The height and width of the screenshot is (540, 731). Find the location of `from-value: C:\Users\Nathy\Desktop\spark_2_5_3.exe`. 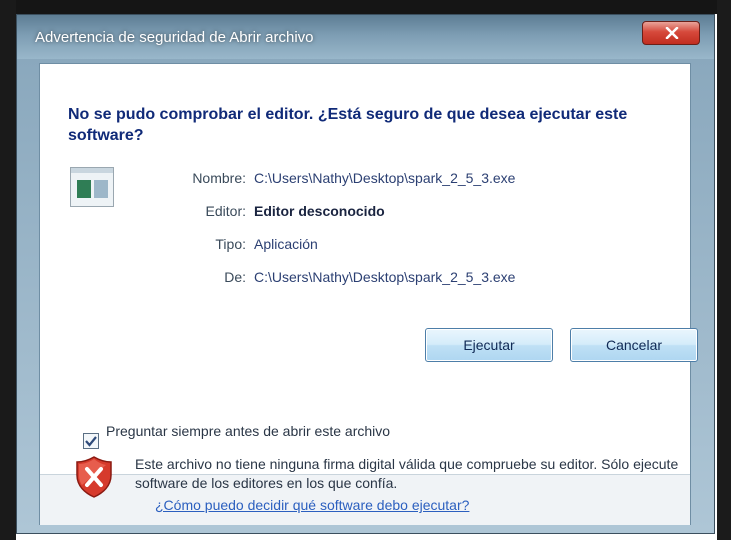

from-value: C:\Users\Nathy\Desktop\spark_2_5_3.exe is located at coordinates (385, 277).